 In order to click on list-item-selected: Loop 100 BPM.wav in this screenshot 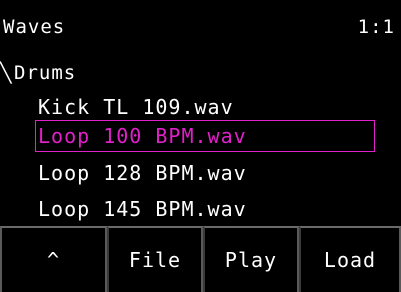, I will do `click(205, 136)`.